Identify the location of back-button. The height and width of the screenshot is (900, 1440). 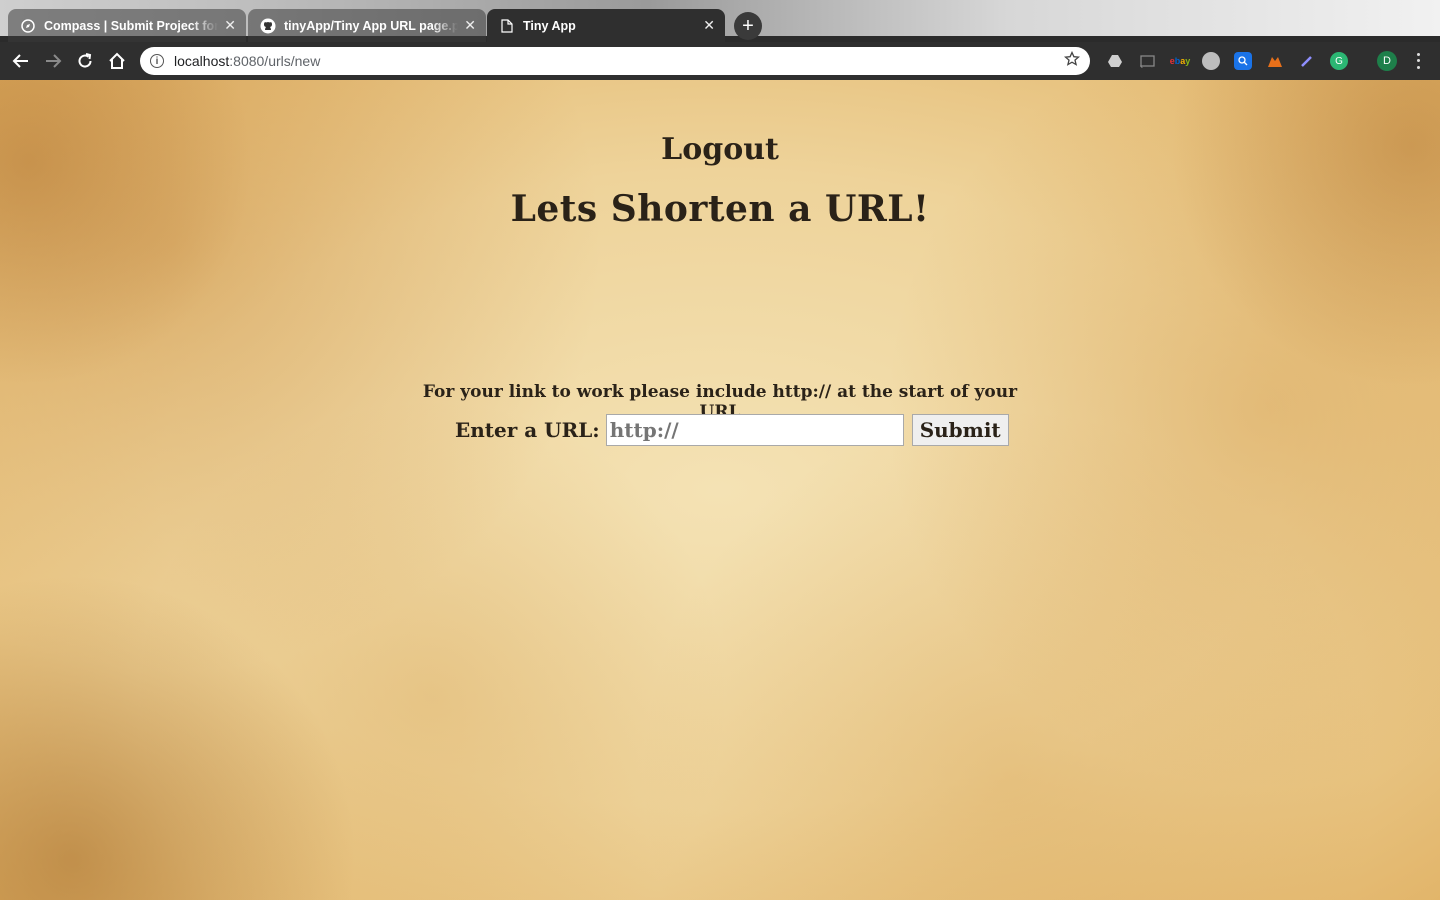
(21, 61).